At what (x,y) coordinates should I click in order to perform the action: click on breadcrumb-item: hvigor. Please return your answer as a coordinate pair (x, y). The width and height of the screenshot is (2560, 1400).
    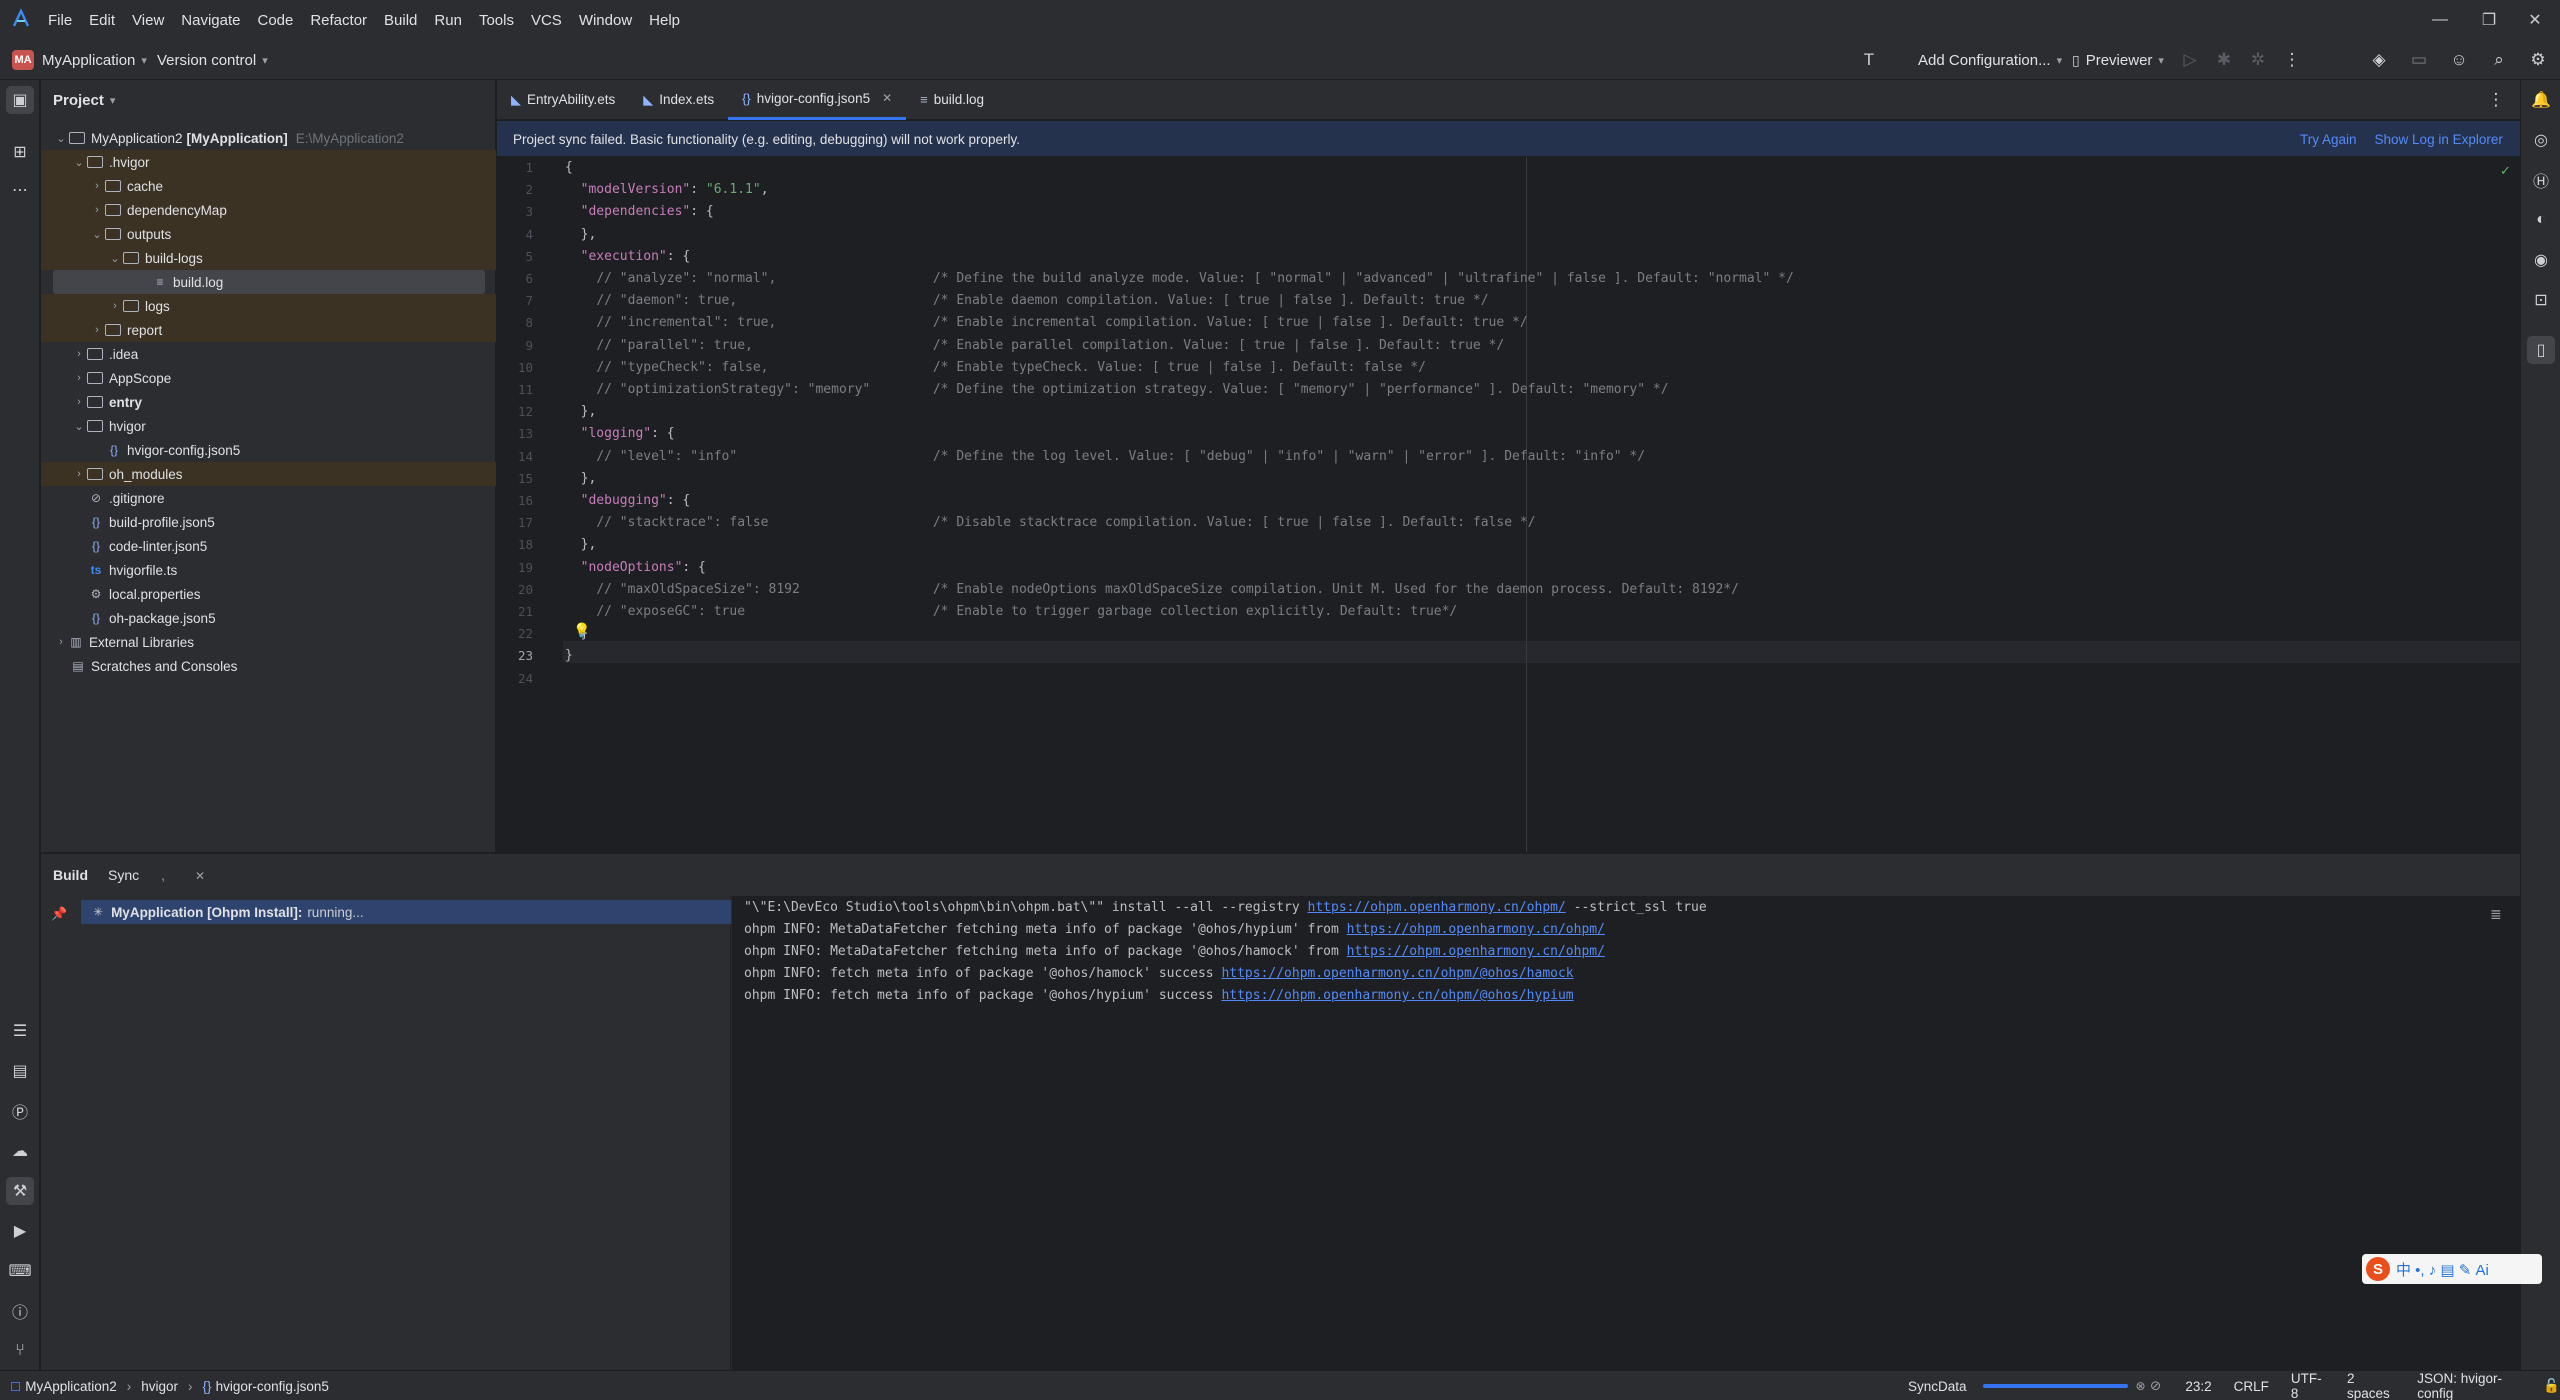
    Looking at the image, I should click on (159, 1386).